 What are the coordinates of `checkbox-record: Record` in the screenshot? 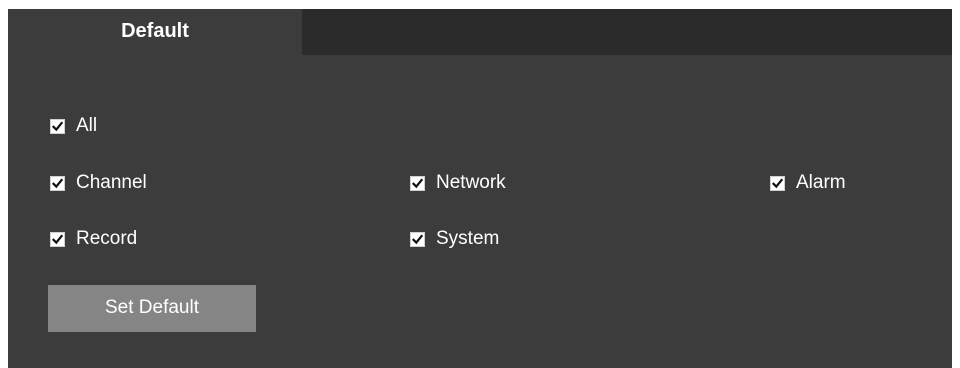 It's located at (93, 239).